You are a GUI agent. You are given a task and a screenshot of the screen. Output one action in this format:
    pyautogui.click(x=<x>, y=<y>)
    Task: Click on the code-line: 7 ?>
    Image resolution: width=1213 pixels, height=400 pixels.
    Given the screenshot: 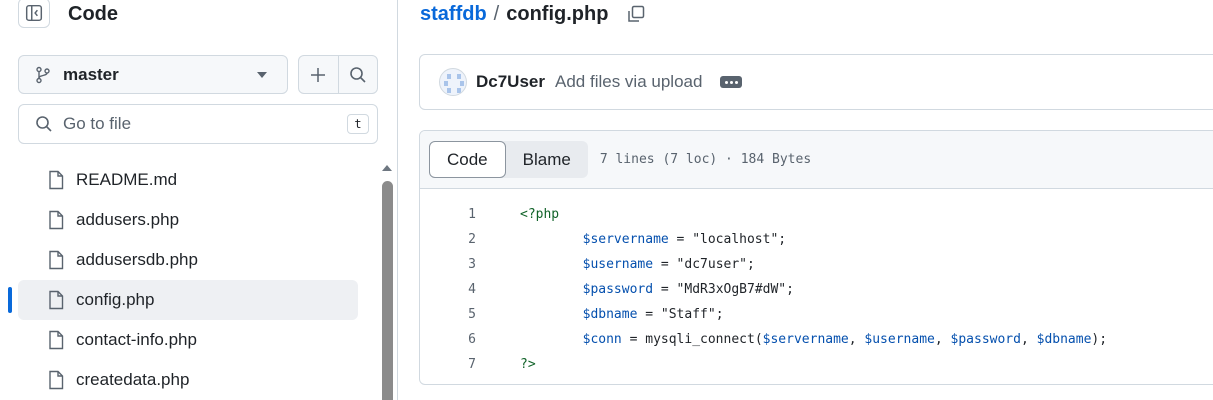 What is the action you would take?
    pyautogui.click(x=816, y=364)
    